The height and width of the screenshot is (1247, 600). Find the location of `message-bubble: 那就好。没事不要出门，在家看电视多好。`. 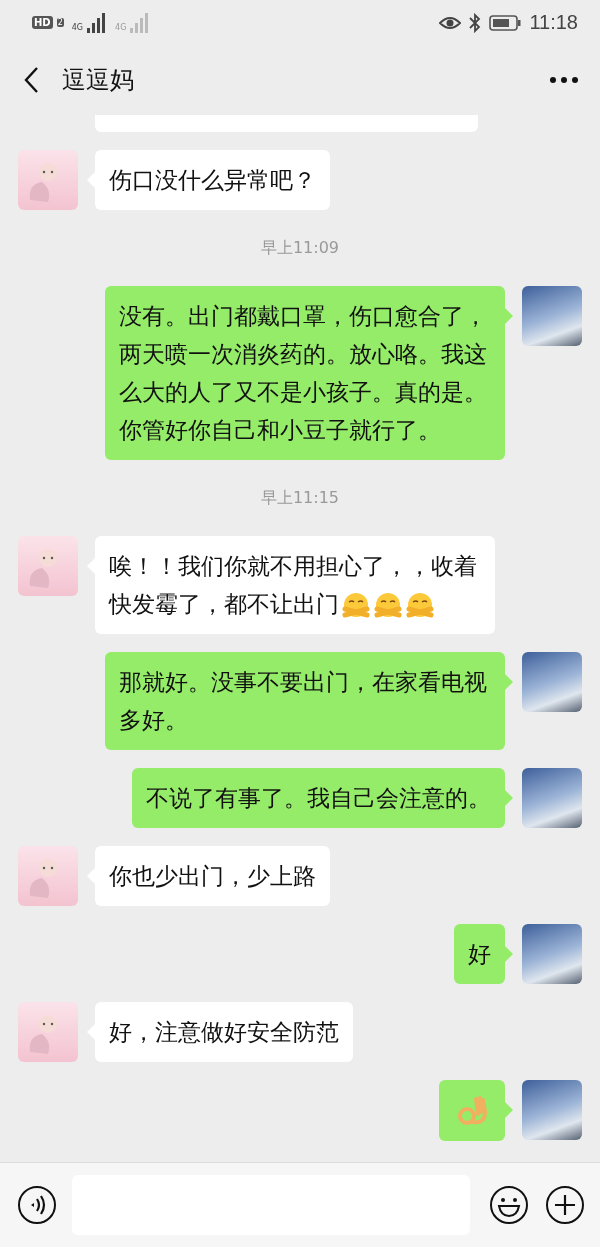

message-bubble: 那就好。没事不要出门，在家看电视多好。 is located at coordinates (305, 701).